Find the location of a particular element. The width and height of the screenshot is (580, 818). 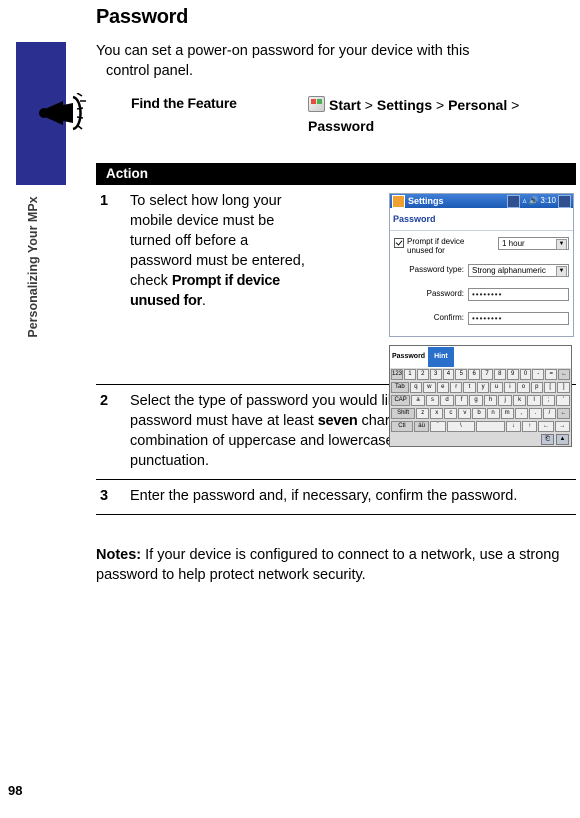

step-number: 1 is located at coordinates (111, 284).